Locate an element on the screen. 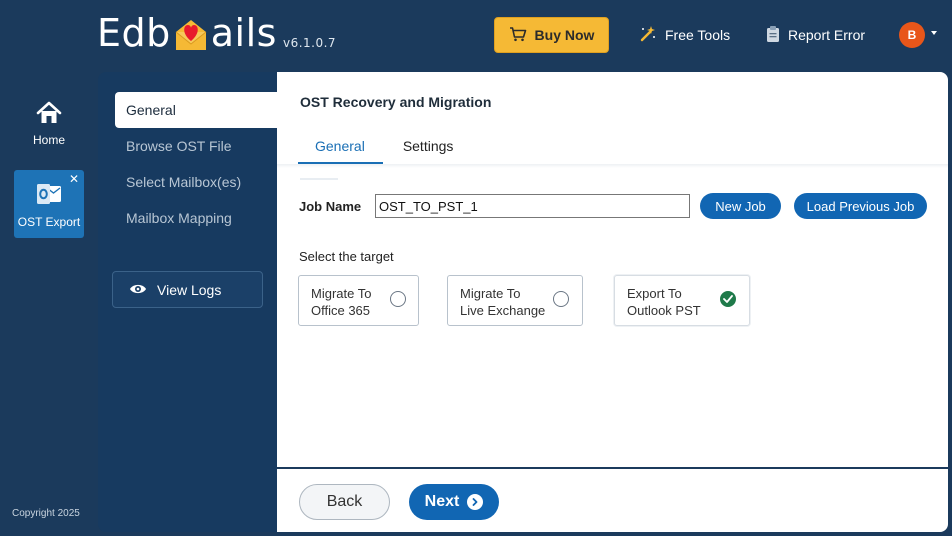 Image resolution: width=952 pixels, height=536 pixels. logo-text-suffix: ails is located at coordinates (243, 33).